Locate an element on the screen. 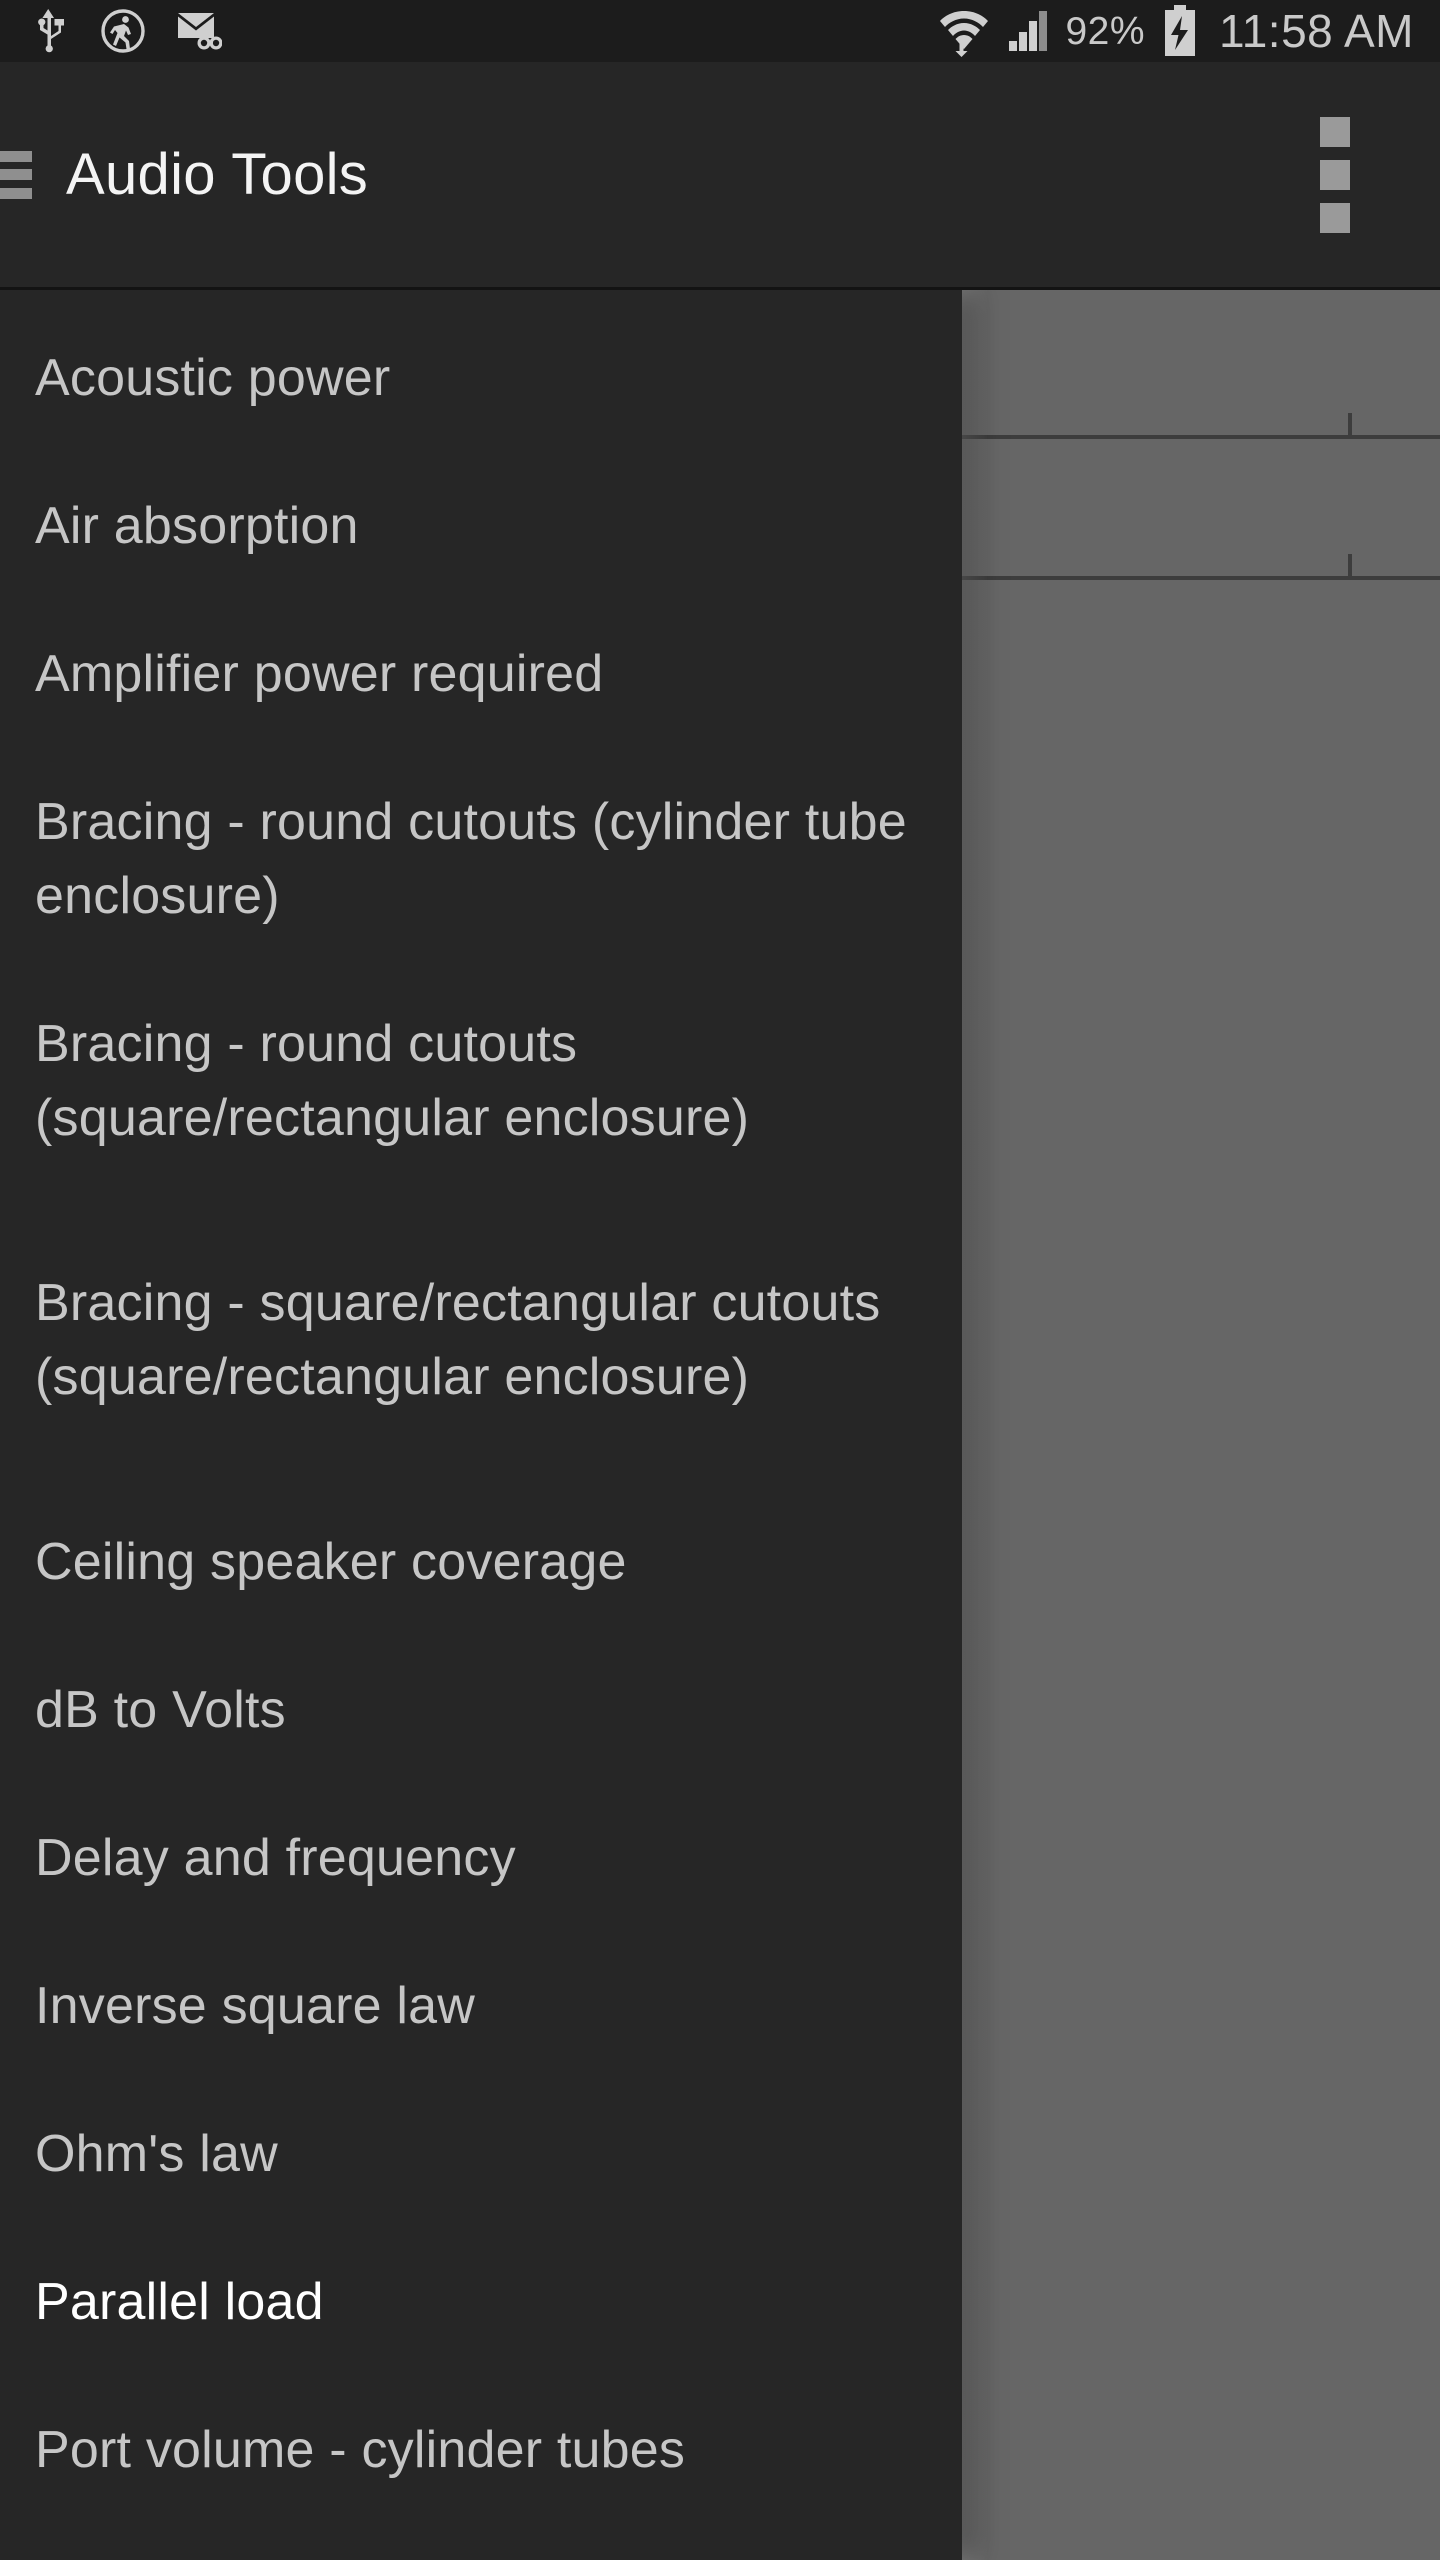 This screenshot has width=1440, height=2560. clock-label: 11:58 AM is located at coordinates (1316, 31).